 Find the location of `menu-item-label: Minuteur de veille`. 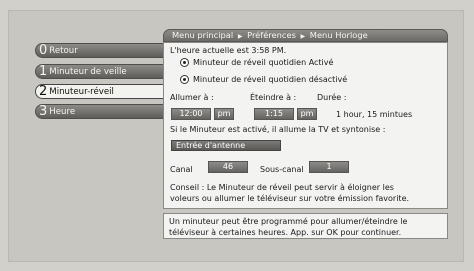

menu-item-label: Minuteur de veille is located at coordinates (88, 72).